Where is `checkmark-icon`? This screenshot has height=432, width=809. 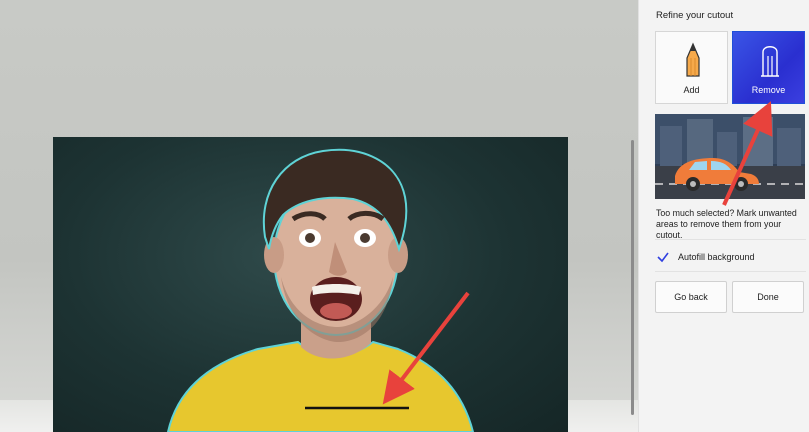
checkmark-icon is located at coordinates (663, 257).